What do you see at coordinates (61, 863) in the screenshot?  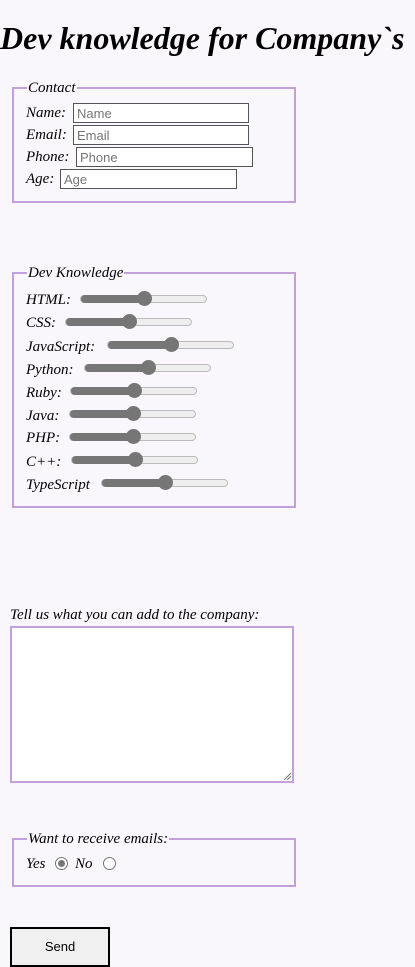 I see `emails-yes-radio` at bounding box center [61, 863].